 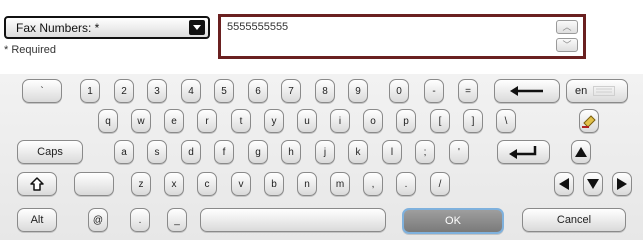 I want to click on backspace-arrow-icon, so click(x=527, y=91).